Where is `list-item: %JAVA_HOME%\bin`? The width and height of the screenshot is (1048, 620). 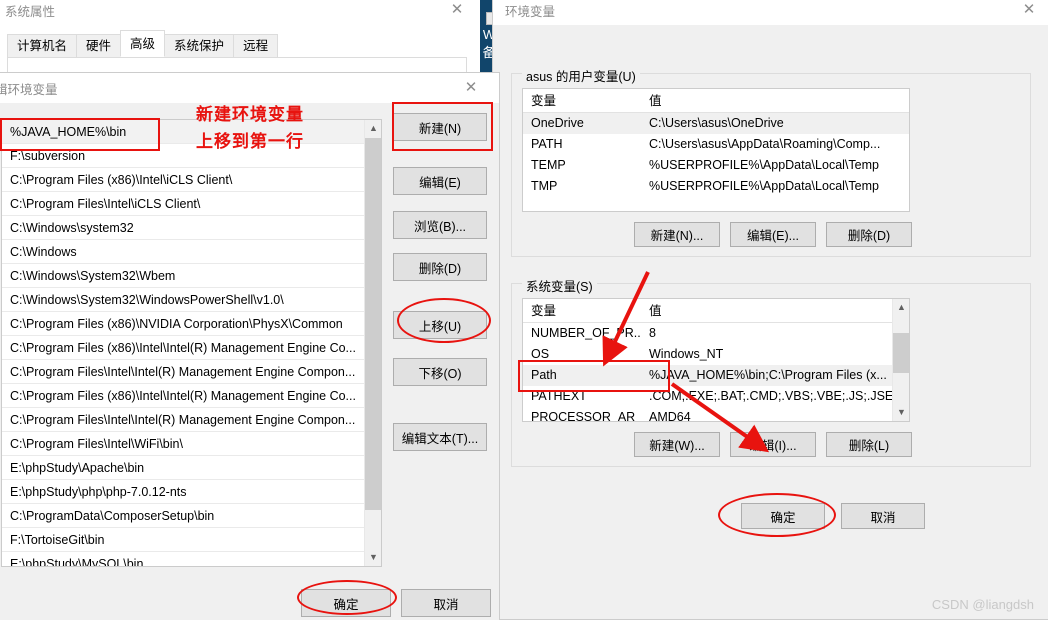
list-item: %JAVA_HOME%\bin is located at coordinates (191, 132).